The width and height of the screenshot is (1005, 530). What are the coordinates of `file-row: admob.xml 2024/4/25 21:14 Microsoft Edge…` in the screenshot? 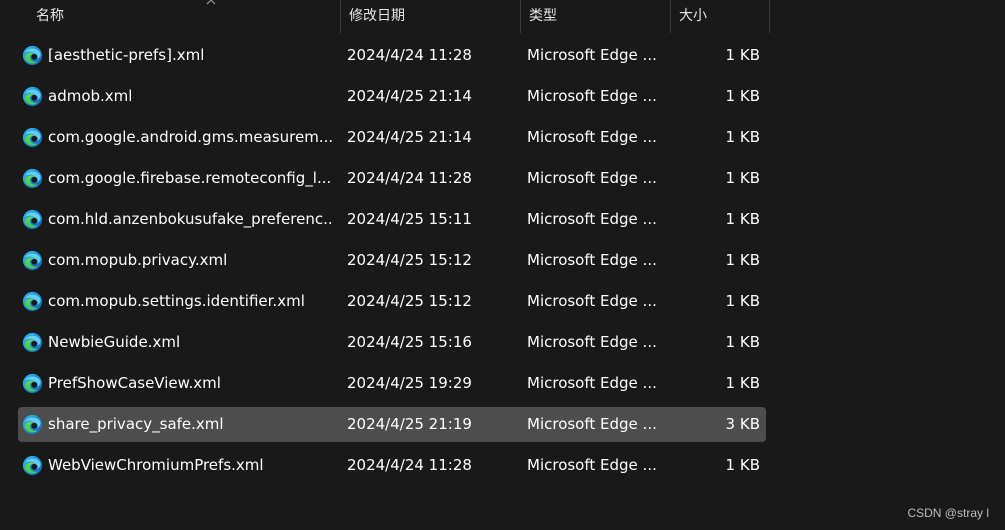 It's located at (392, 96).